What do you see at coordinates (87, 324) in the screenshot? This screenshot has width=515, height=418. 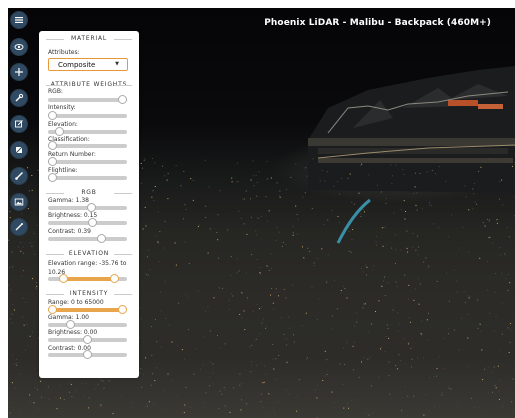 I see `intensity-gamma-slider` at bounding box center [87, 324].